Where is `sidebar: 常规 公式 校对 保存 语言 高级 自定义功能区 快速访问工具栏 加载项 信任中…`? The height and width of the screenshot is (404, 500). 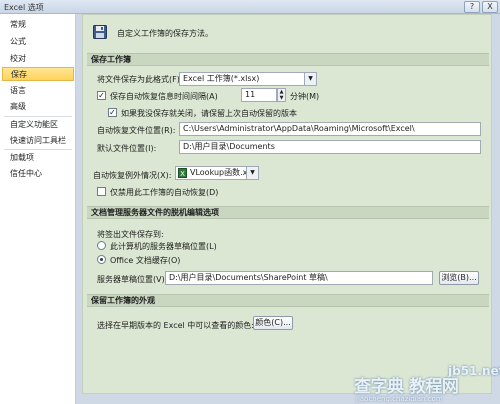
sidebar: 常规 公式 校对 保存 语言 高级 自定义功能区 快速访问工具栏 加载项 信任中… is located at coordinates (38, 209).